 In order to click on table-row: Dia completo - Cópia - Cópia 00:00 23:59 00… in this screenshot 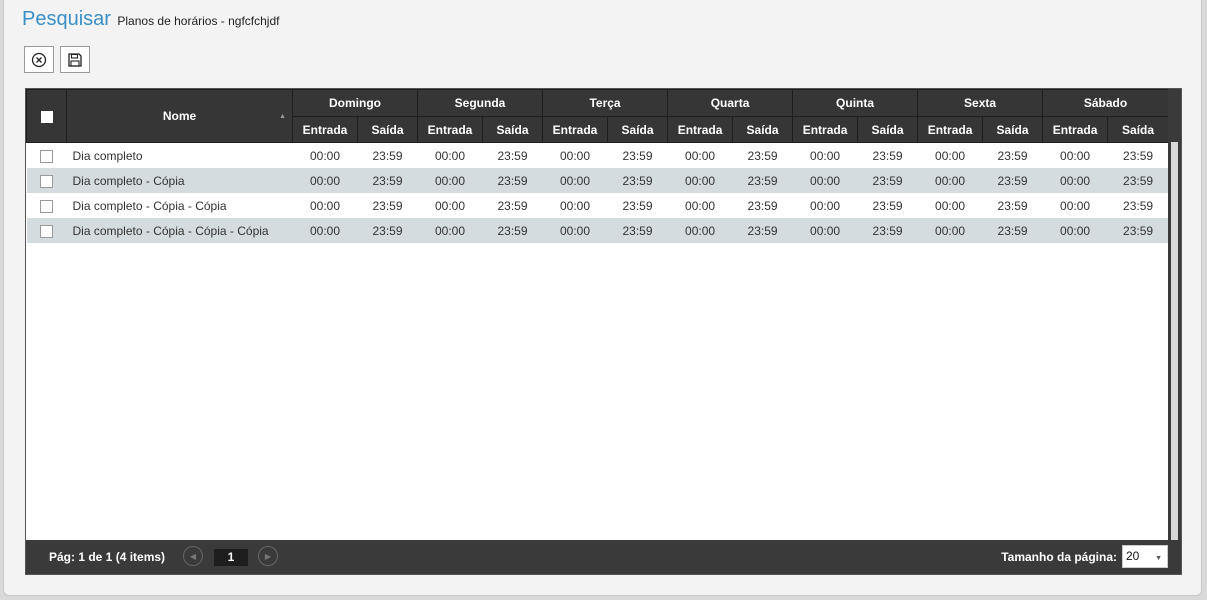, I will do `click(598, 205)`.